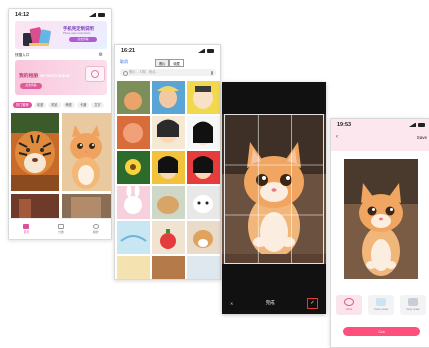  Describe the element at coordinates (380, 135) in the screenshot. I see `edit-header: 19:53 ‹ Save` at that location.